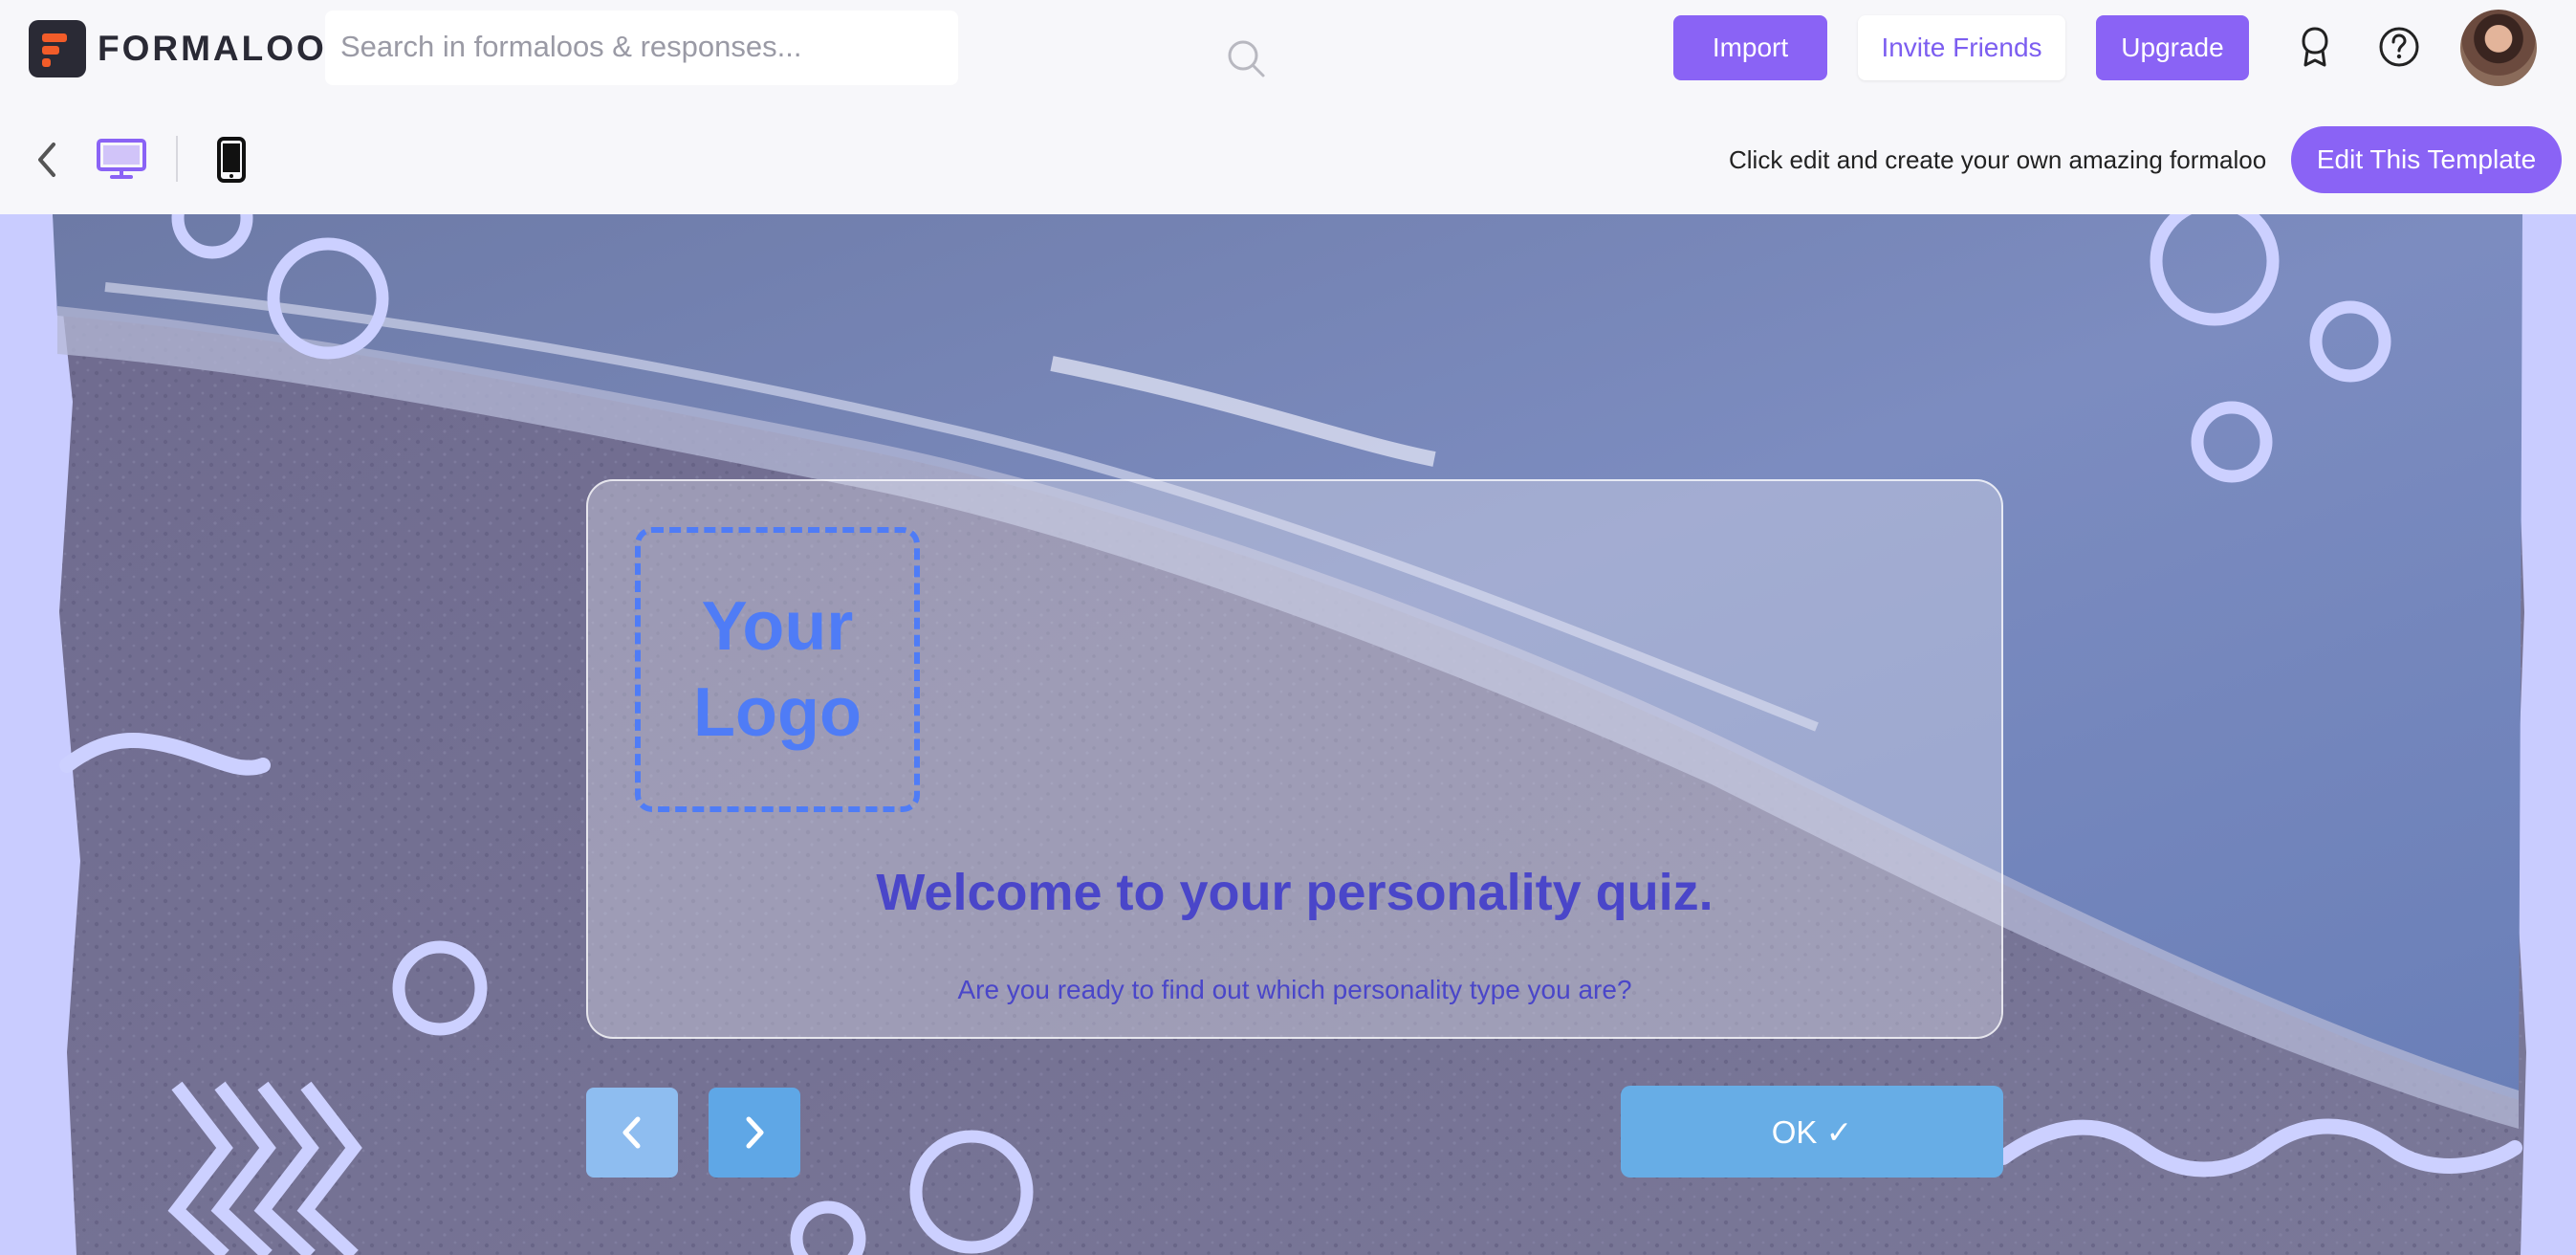 This screenshot has height=1255, width=2576. What do you see at coordinates (1812, 1132) in the screenshot?
I see `ok-button: OK ✓` at bounding box center [1812, 1132].